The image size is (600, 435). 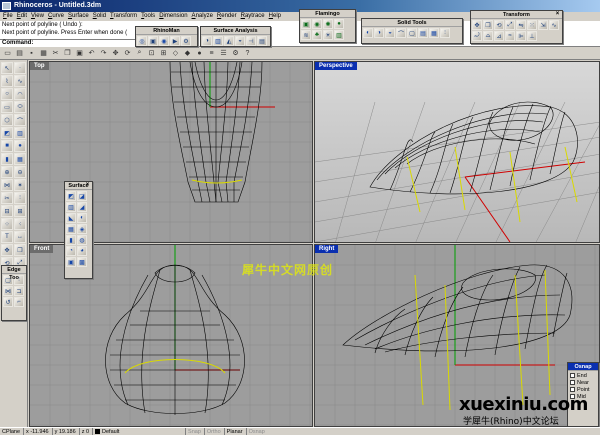 I want to click on ungroup-icon: ⊞, so click(x=20, y=211).